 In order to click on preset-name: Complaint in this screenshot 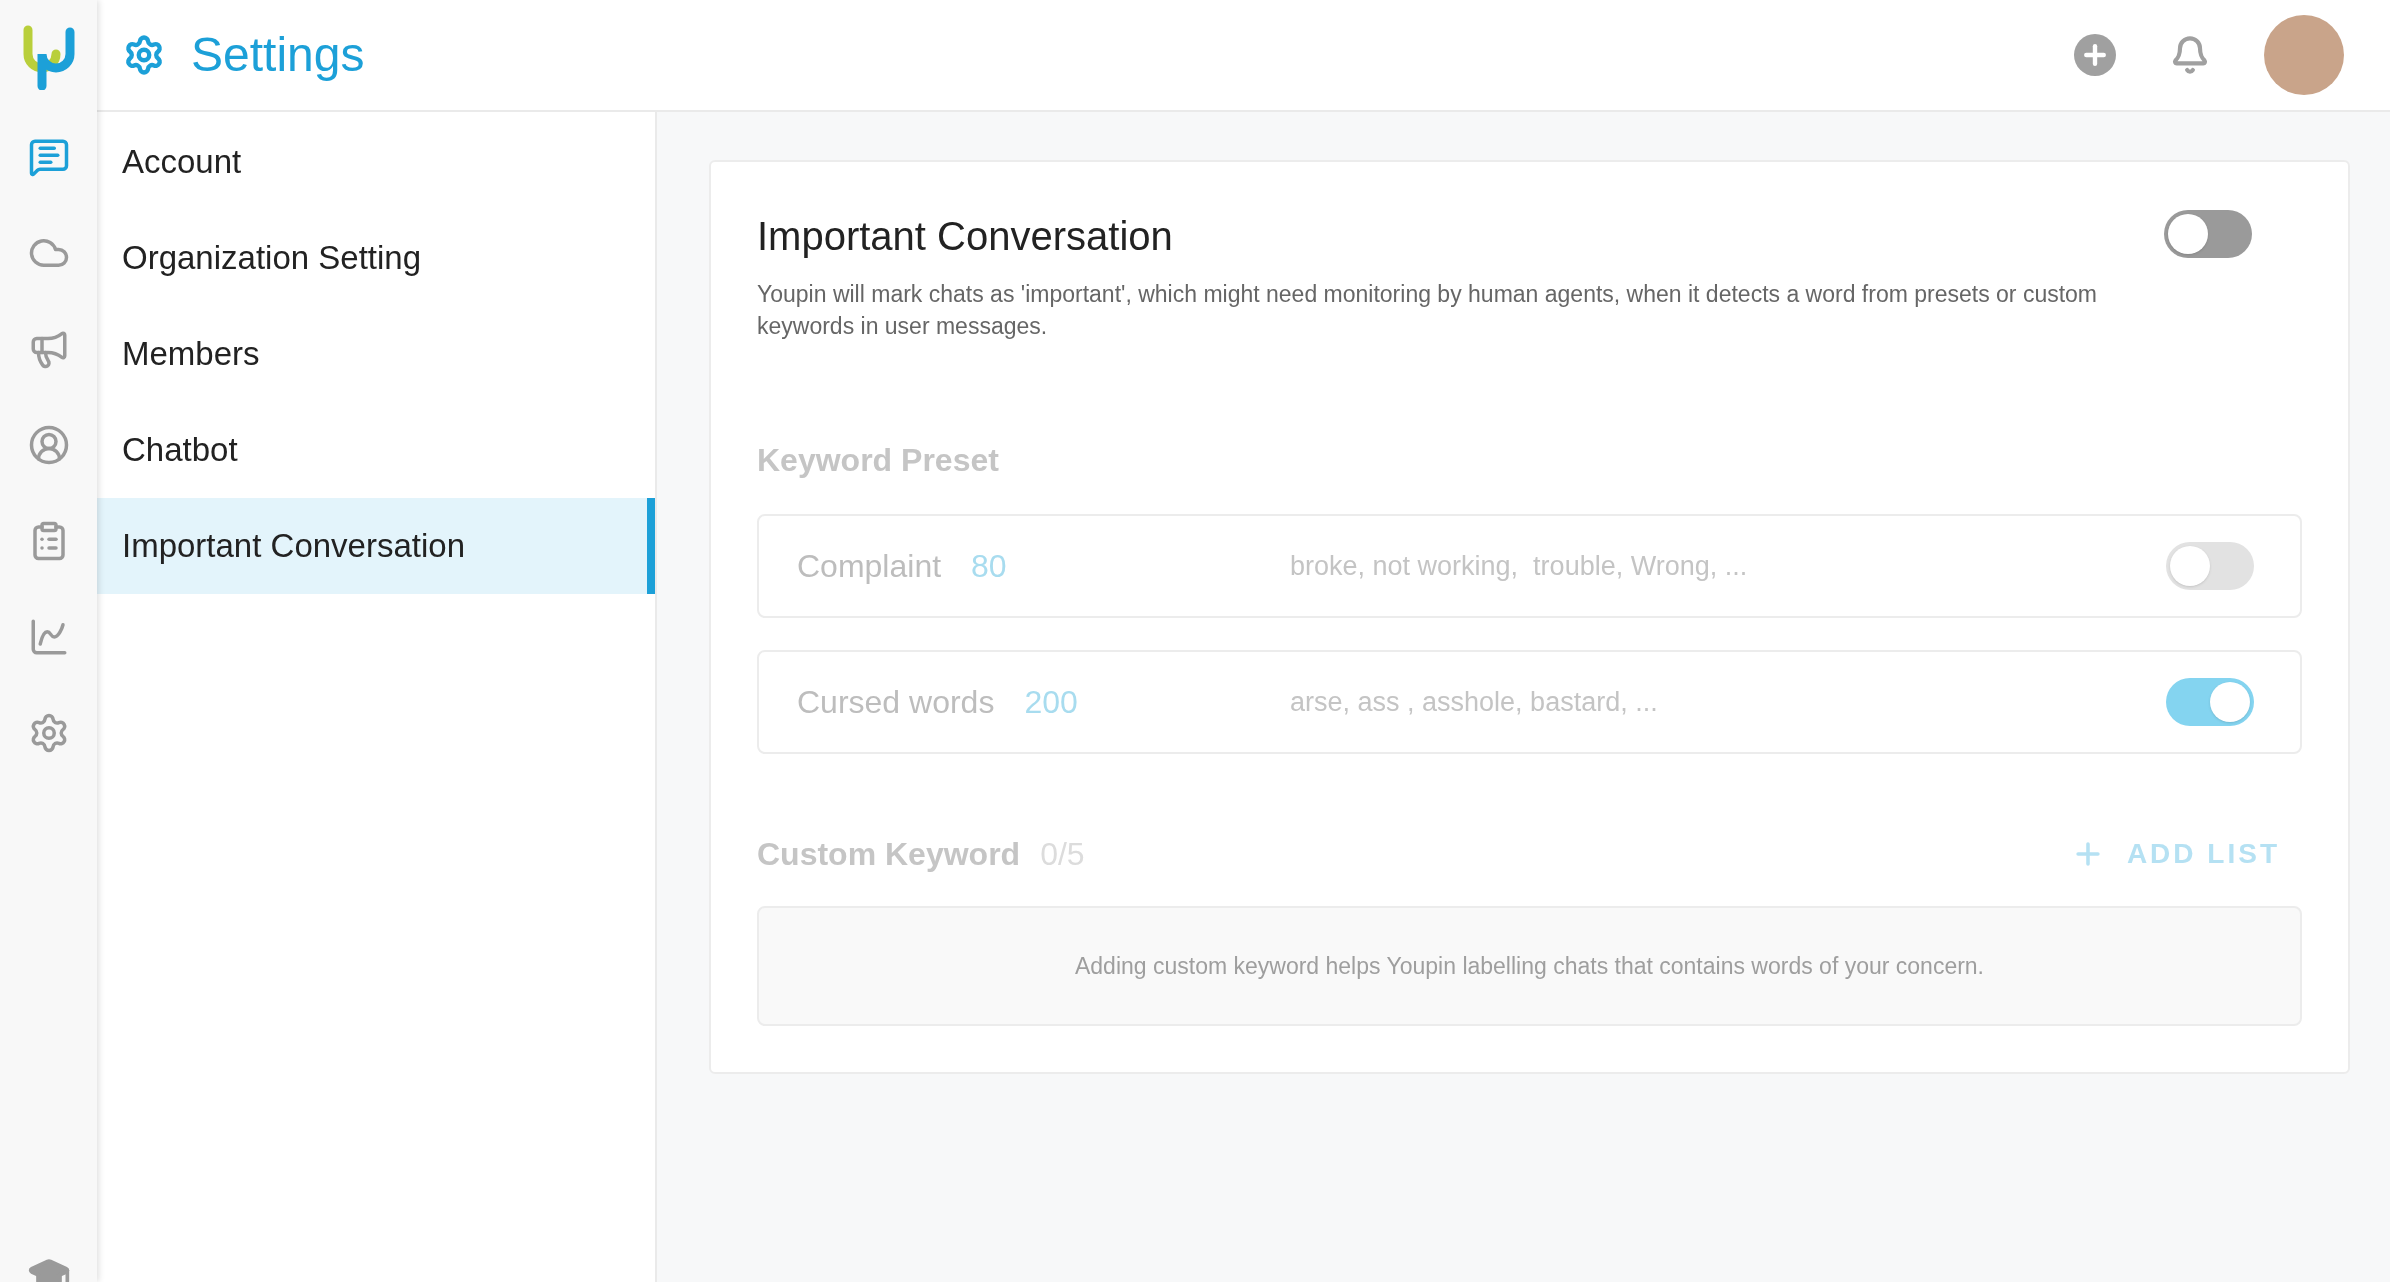, I will do `click(869, 566)`.